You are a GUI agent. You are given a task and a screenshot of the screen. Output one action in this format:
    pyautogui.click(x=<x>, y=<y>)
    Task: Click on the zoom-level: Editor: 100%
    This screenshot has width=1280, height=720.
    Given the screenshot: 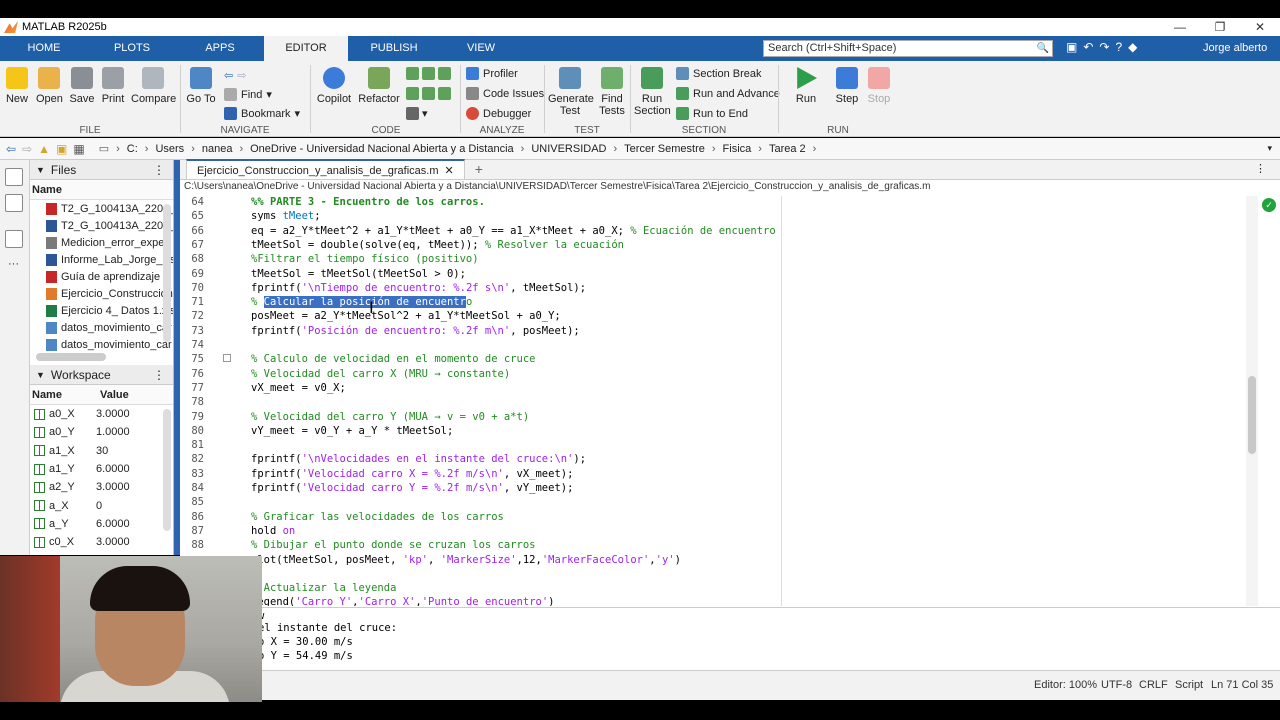 What is the action you would take?
    pyautogui.click(x=1065, y=685)
    